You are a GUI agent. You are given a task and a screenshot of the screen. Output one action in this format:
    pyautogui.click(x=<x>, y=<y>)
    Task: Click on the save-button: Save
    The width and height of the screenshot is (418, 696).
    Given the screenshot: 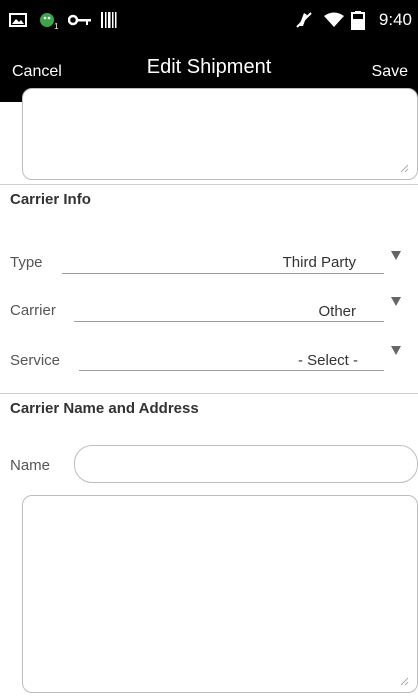 What is the action you would take?
    pyautogui.click(x=390, y=72)
    